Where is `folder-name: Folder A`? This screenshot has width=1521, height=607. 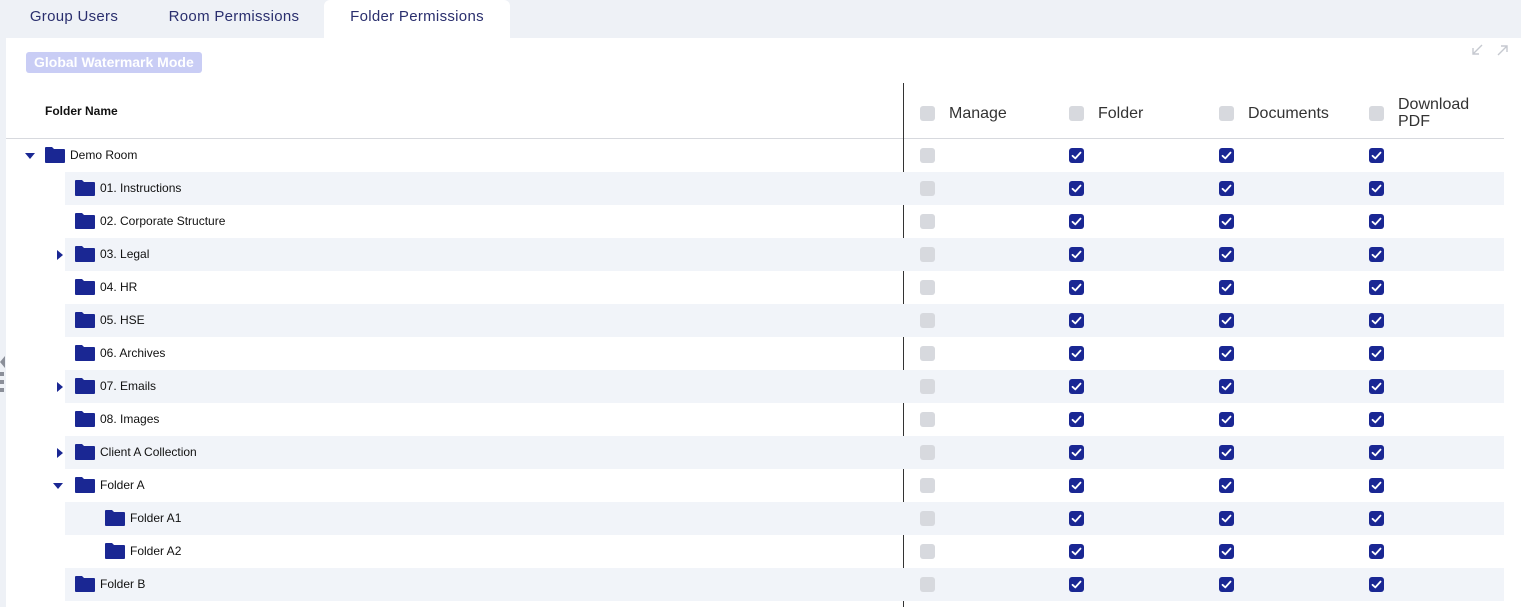 folder-name: Folder A is located at coordinates (122, 485).